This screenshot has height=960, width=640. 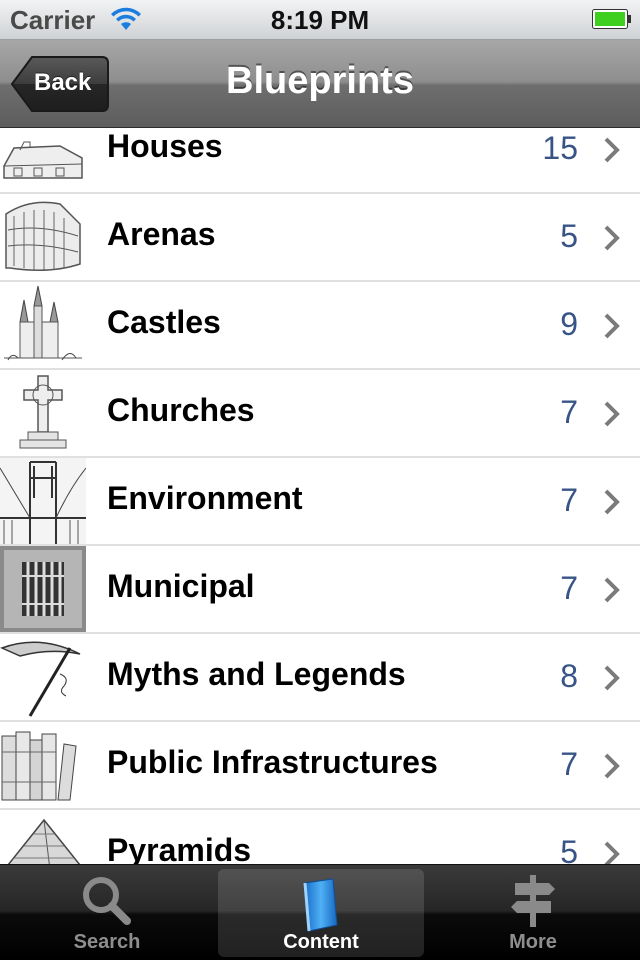 What do you see at coordinates (179, 848) in the screenshot?
I see `list-item-label: Pyramids` at bounding box center [179, 848].